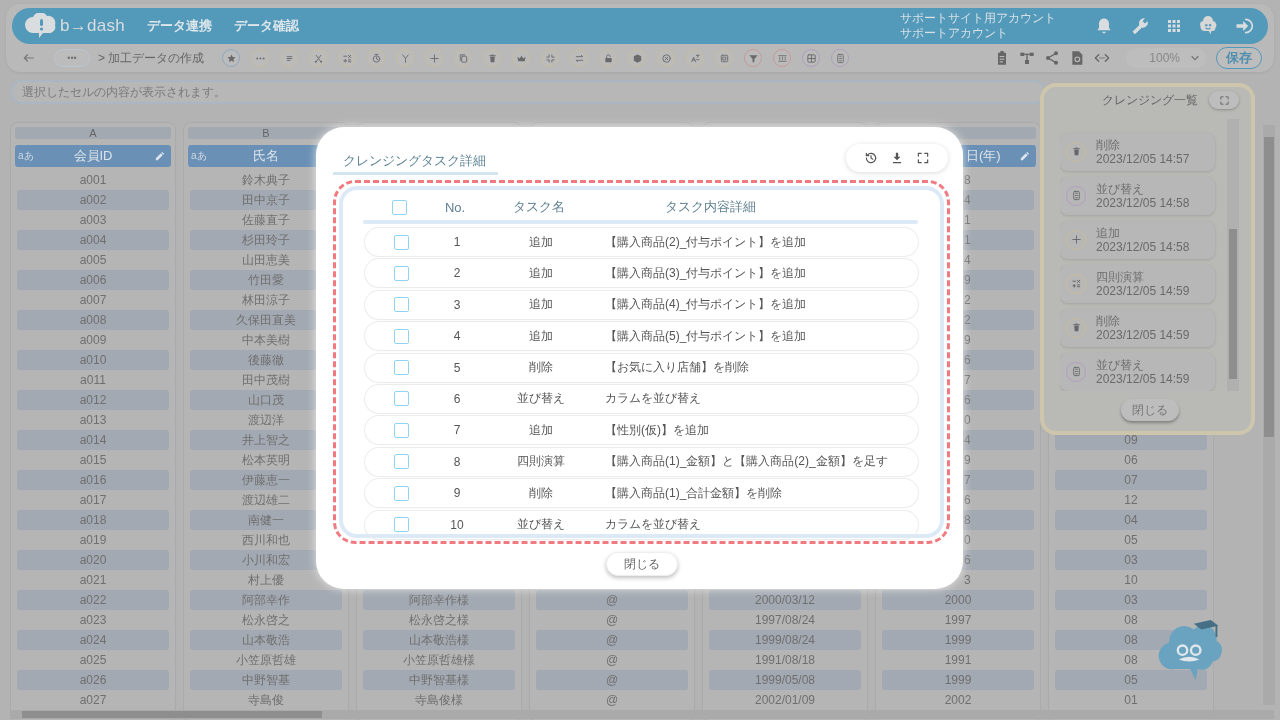  I want to click on nav-link: データ確認, so click(267, 26).